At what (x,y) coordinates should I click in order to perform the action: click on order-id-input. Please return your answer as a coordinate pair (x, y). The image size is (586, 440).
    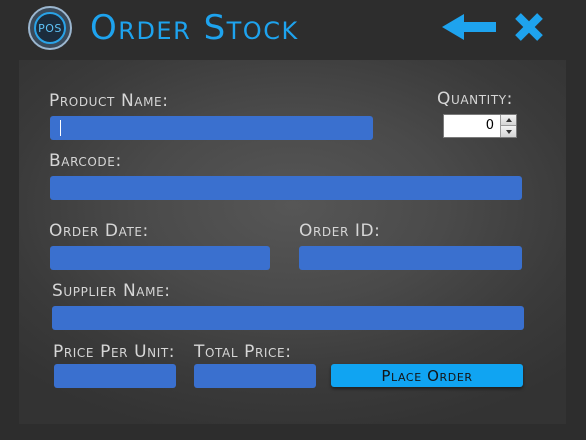
    Looking at the image, I should click on (410, 258).